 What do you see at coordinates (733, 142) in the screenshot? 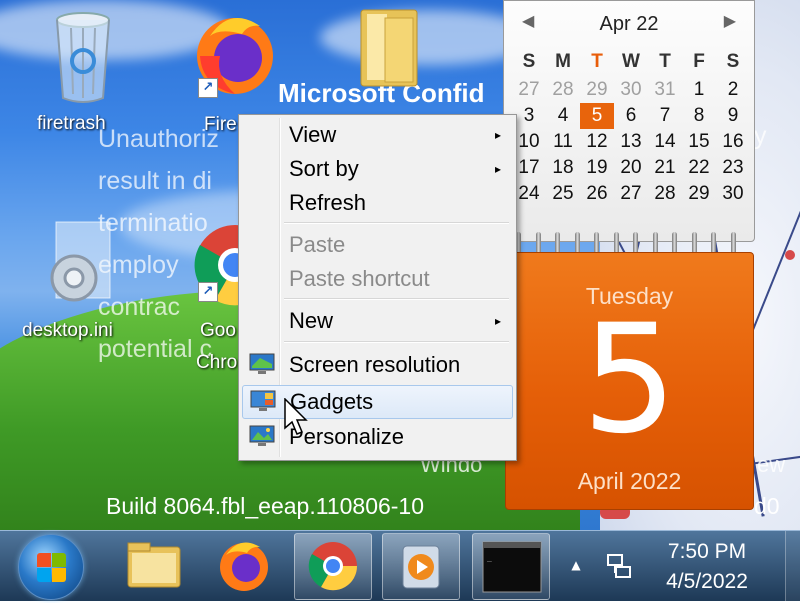
I see `calendar-day-cell: 16` at bounding box center [733, 142].